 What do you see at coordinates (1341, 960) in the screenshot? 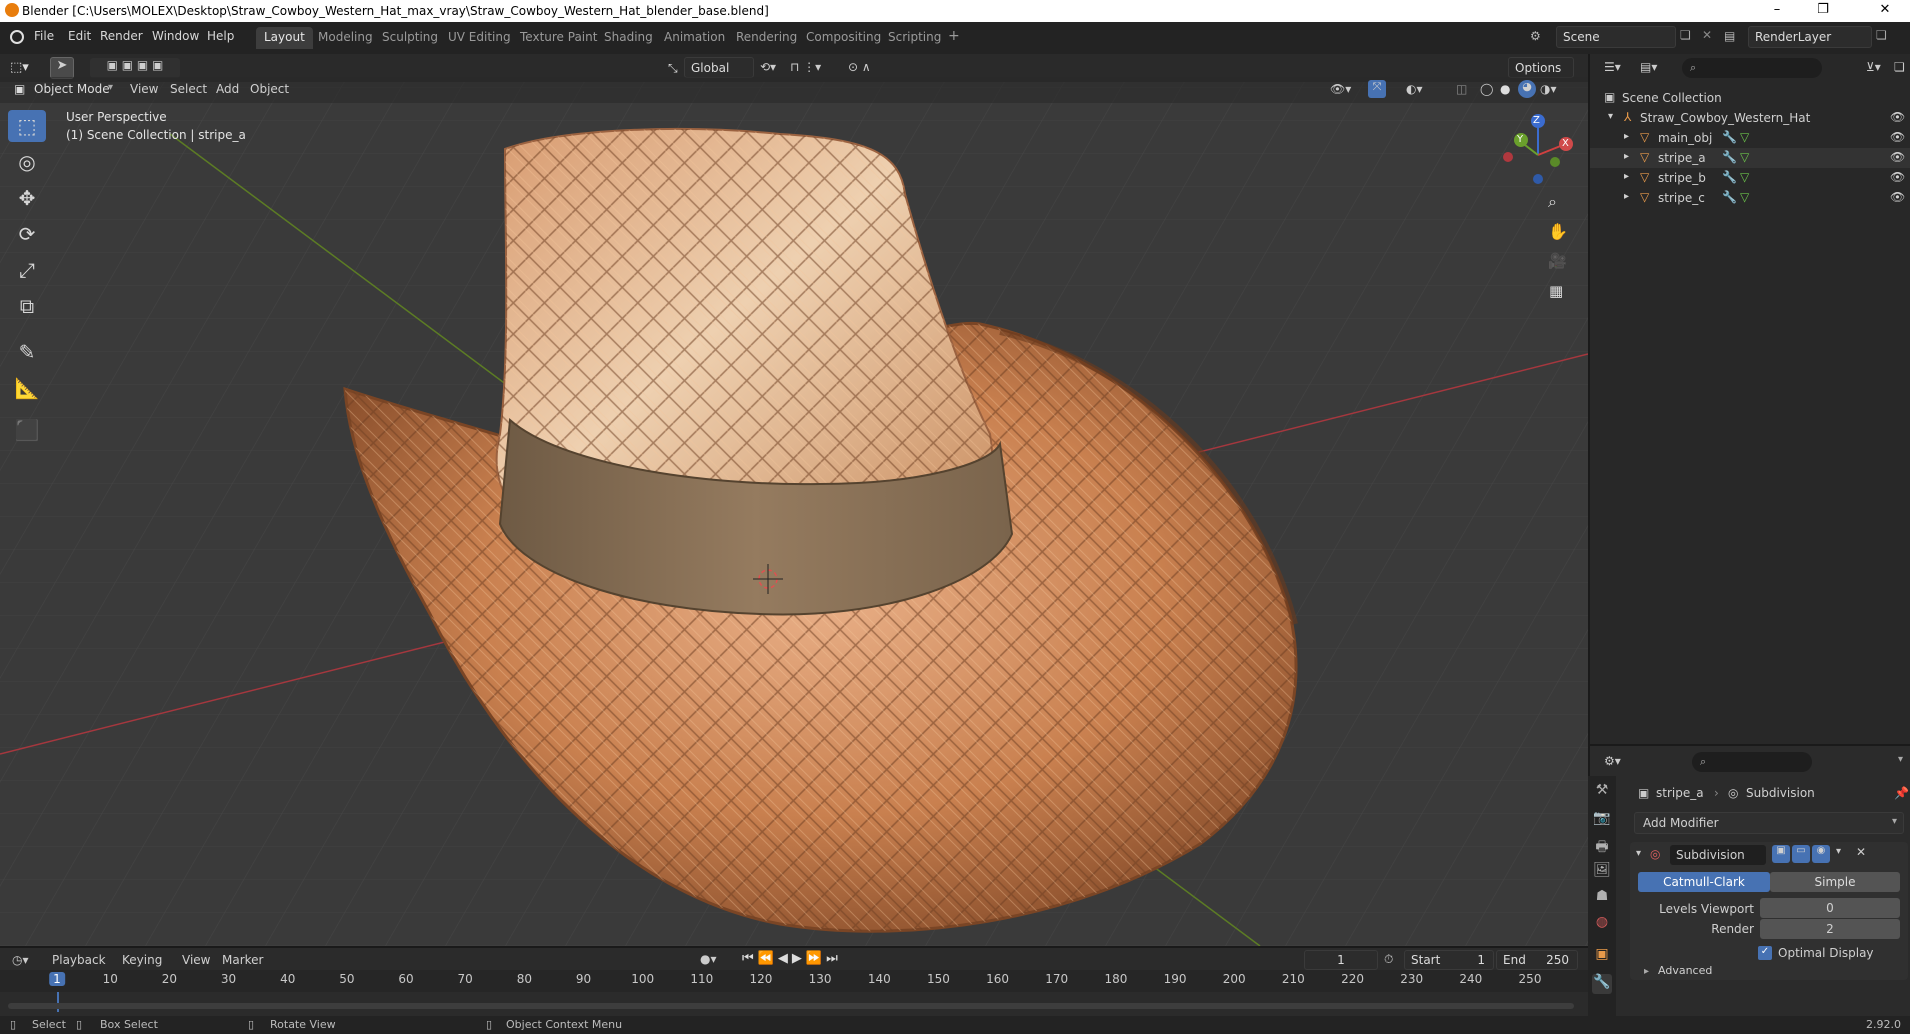
I see `current-frame-field: 1` at bounding box center [1341, 960].